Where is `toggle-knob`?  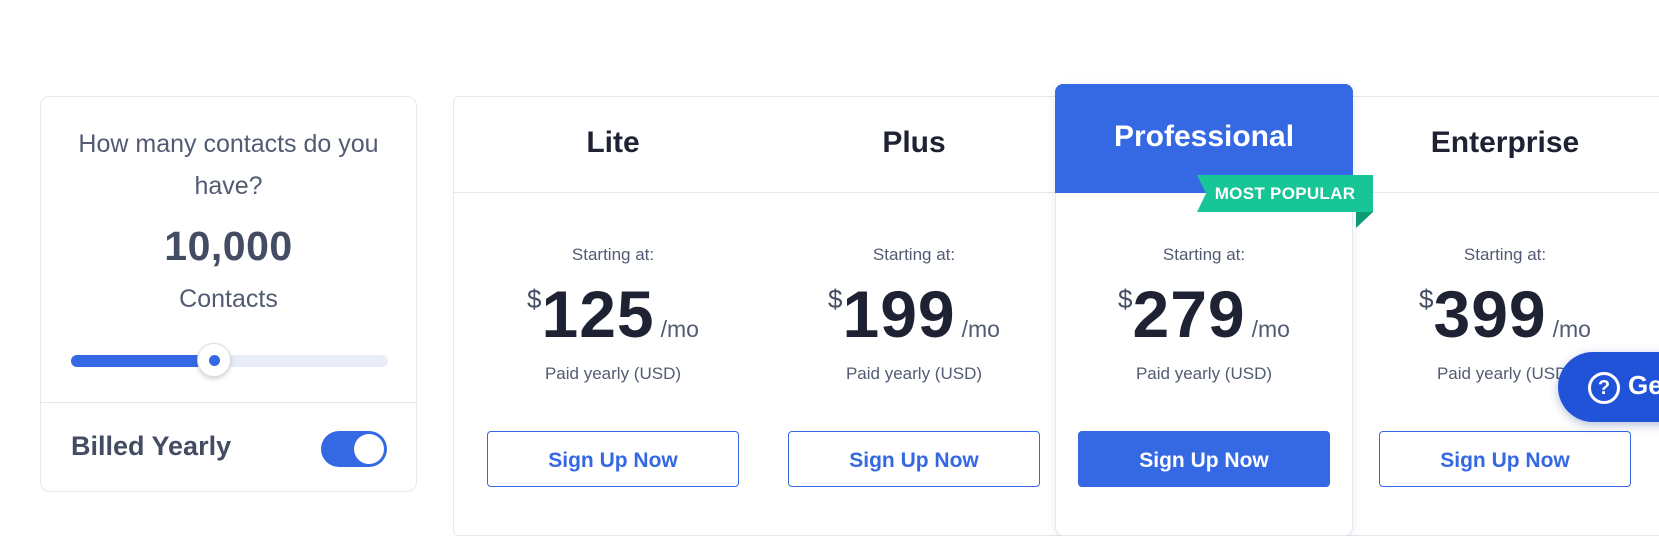
toggle-knob is located at coordinates (369, 449).